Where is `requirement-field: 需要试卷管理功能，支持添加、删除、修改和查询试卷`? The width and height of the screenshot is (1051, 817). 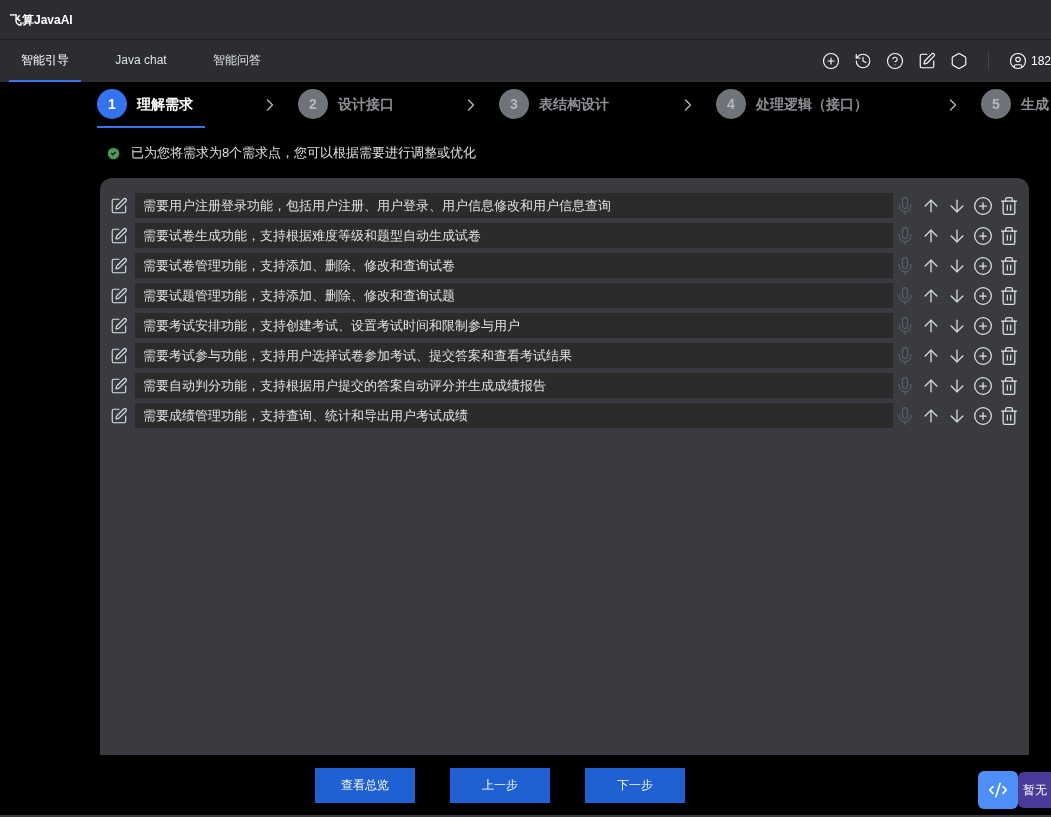 requirement-field: 需要试卷管理功能，支持添加、删除、修改和查询试卷 is located at coordinates (513, 265).